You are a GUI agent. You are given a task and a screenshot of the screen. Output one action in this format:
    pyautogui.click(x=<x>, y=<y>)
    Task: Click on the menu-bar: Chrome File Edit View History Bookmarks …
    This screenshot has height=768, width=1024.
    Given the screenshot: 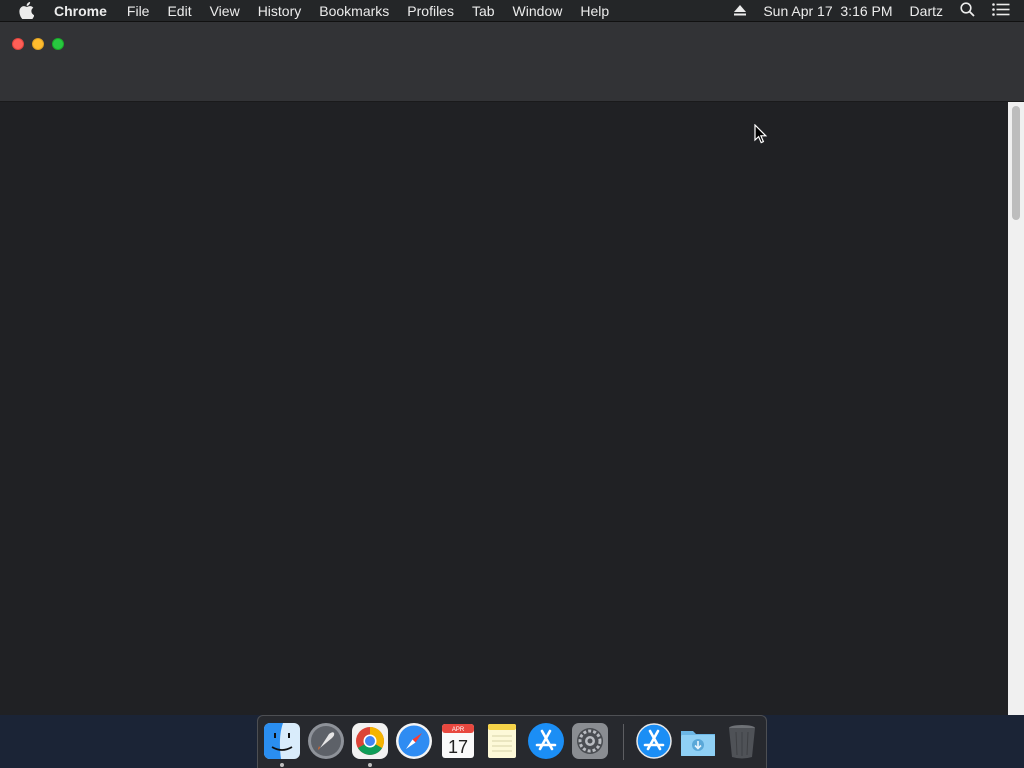 What is the action you would take?
    pyautogui.click(x=512, y=11)
    